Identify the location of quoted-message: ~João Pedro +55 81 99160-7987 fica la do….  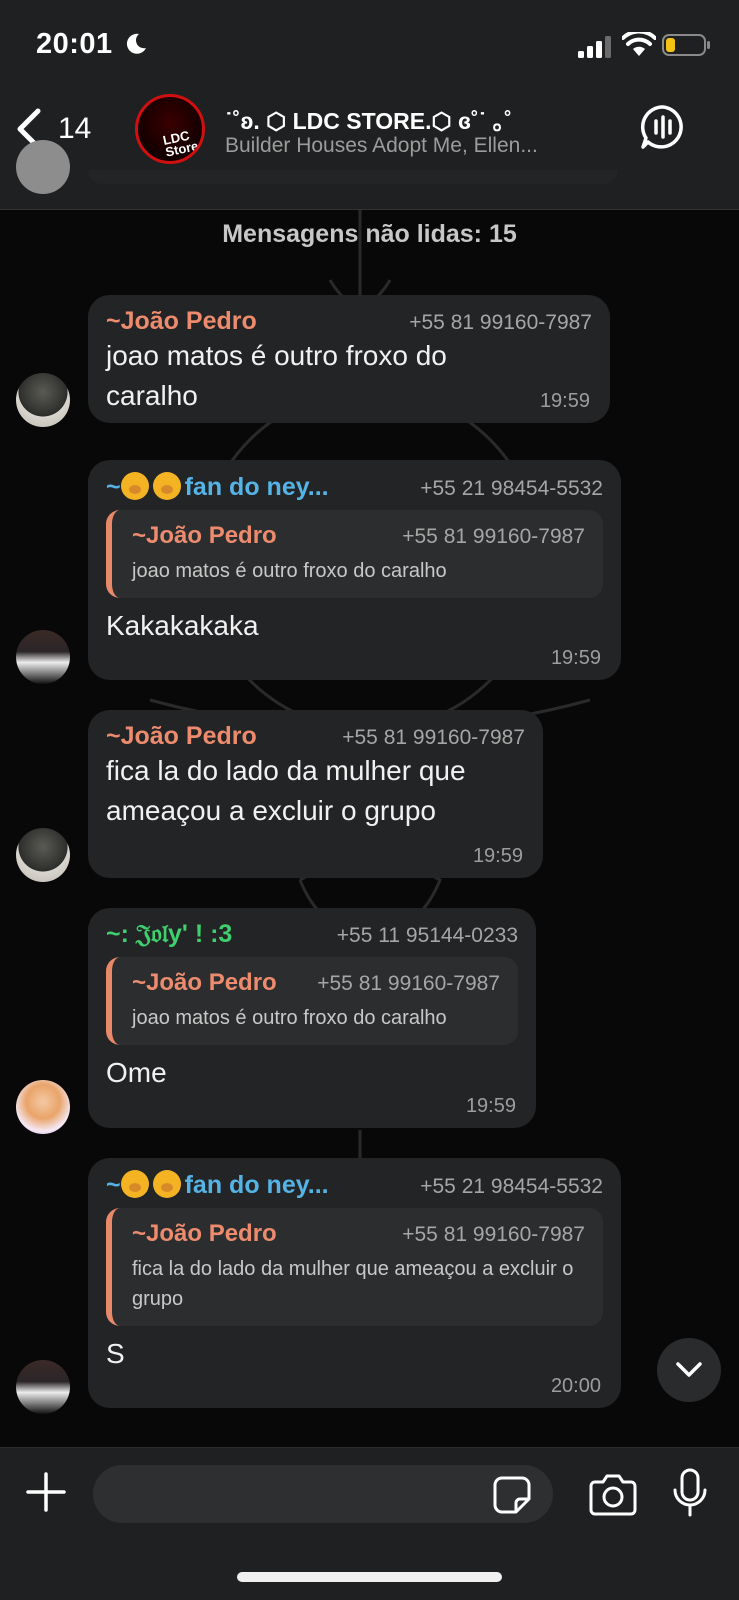
(354, 1267).